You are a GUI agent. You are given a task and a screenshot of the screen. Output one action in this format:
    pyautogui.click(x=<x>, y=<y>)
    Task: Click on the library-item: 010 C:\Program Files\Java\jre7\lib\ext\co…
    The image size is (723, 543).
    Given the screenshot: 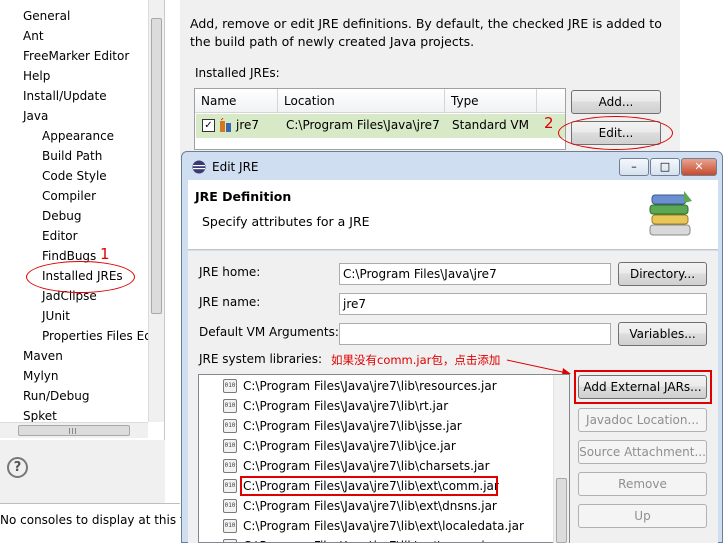 What is the action you would take?
    pyautogui.click(x=393, y=486)
    